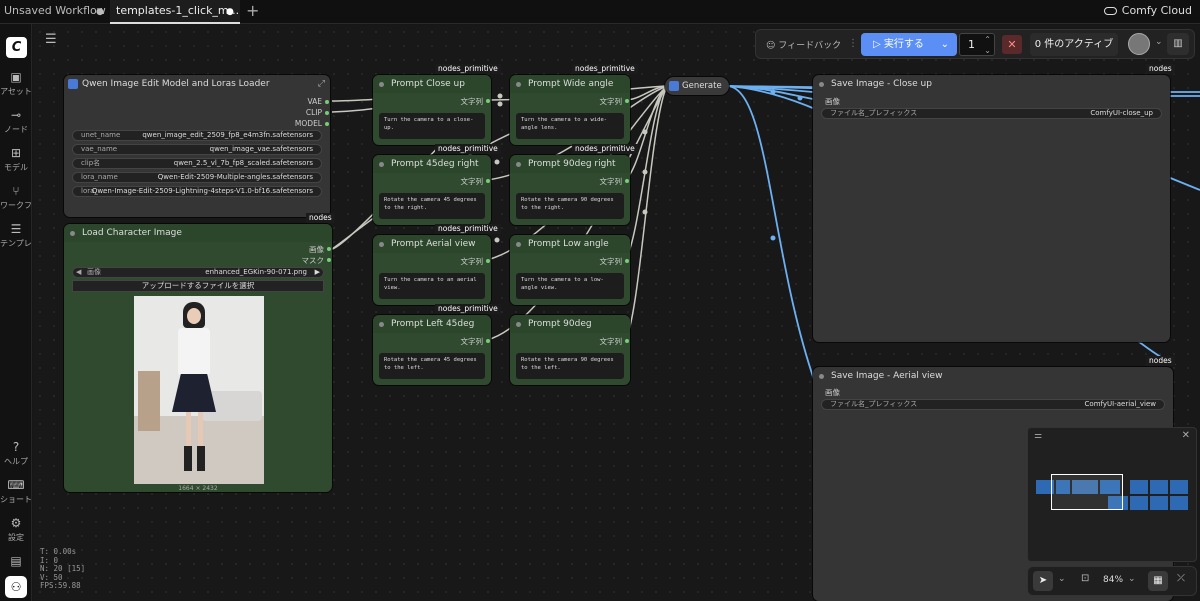 This screenshot has width=1200, height=601. What do you see at coordinates (312, 123) in the screenshot?
I see `output-model: MODEL` at bounding box center [312, 123].